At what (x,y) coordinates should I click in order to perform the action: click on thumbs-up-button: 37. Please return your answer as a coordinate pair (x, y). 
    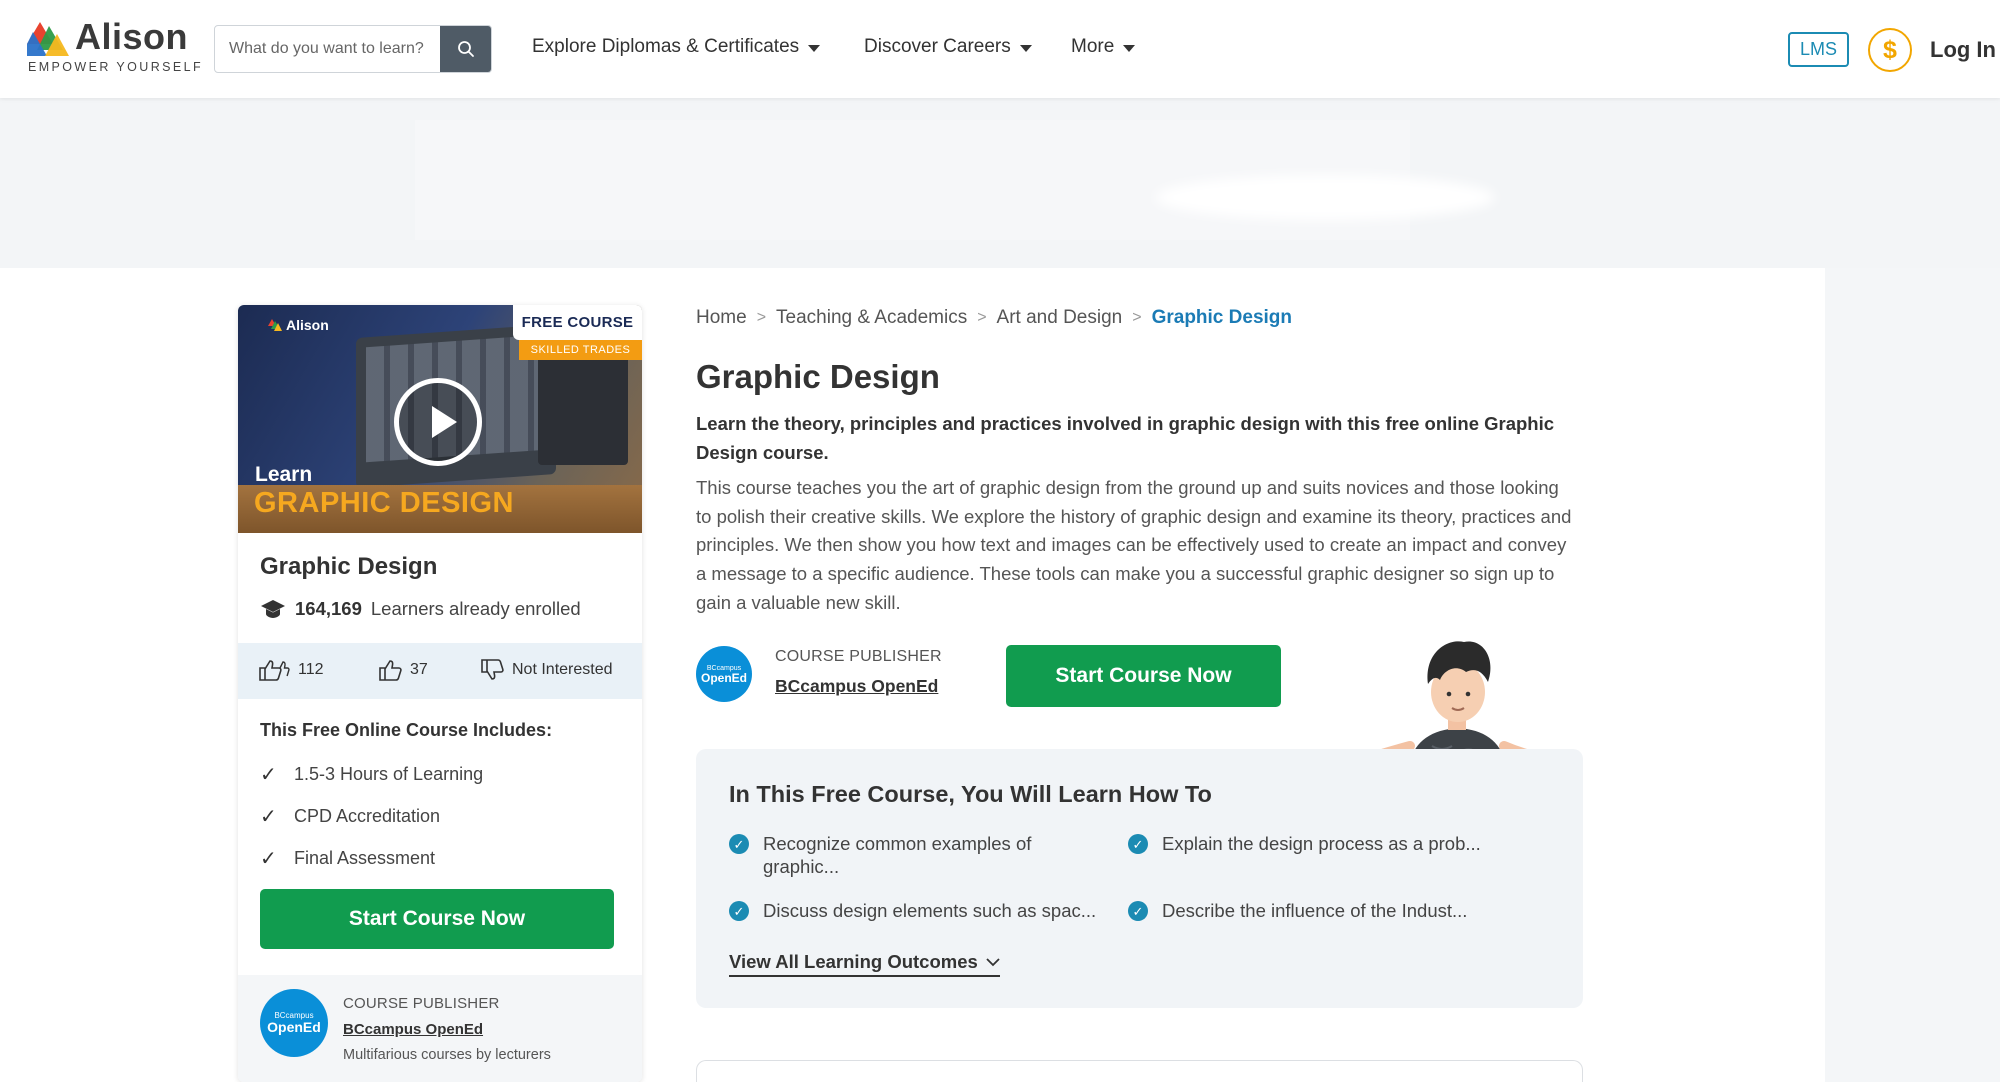
    Looking at the image, I should click on (403, 670).